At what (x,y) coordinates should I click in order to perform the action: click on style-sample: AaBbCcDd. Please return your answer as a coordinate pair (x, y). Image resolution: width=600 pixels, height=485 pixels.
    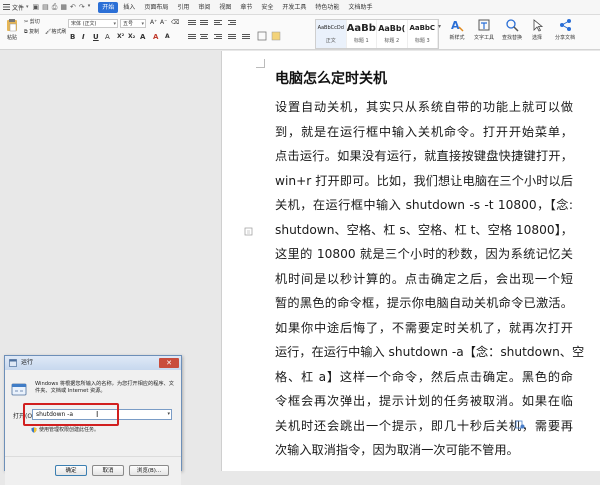
    Looking at the image, I should click on (330, 28).